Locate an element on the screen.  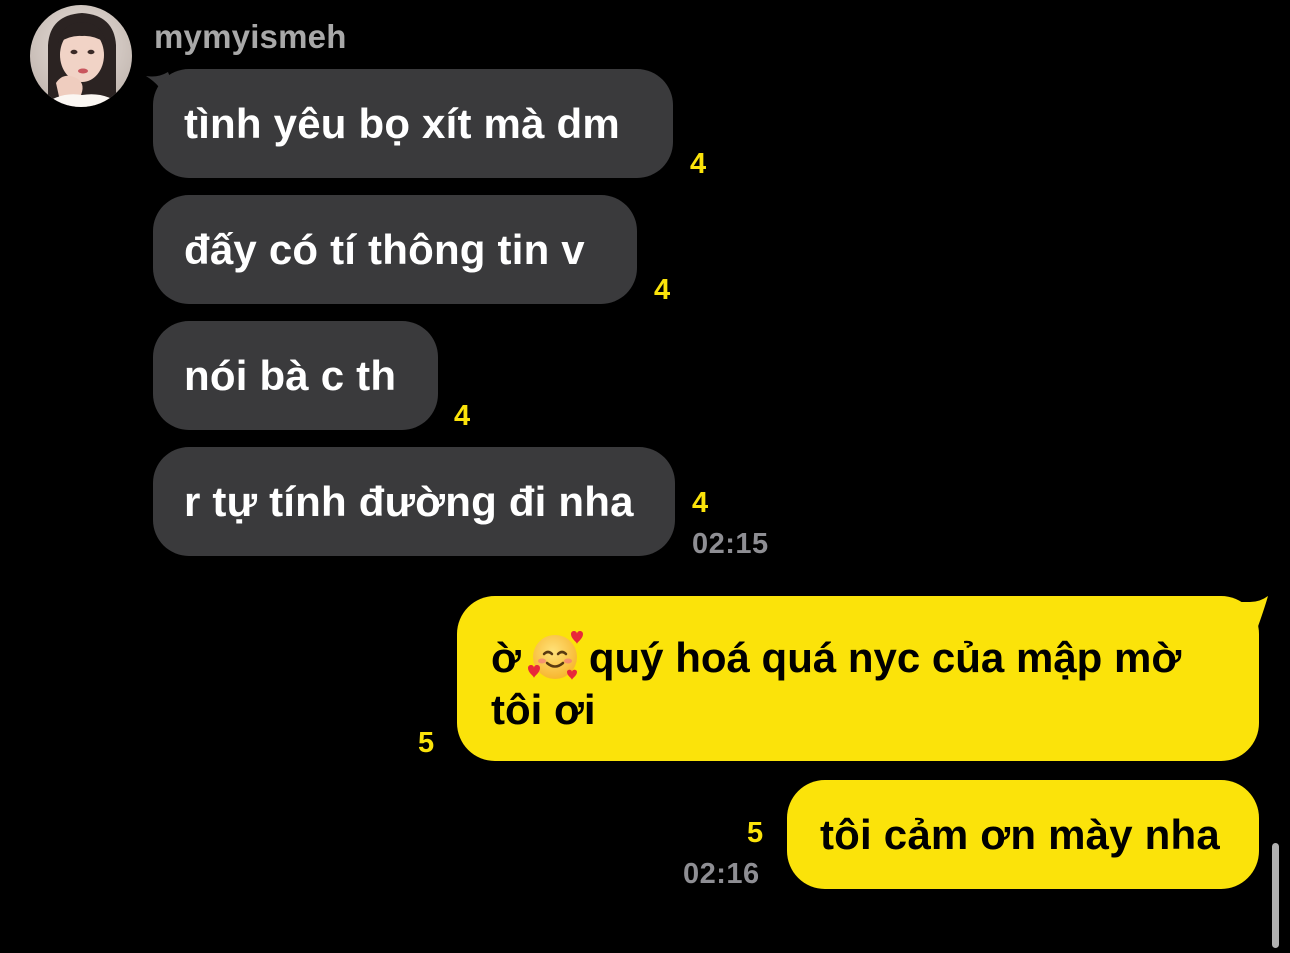
message-timestamp: 02:16 is located at coordinates (721, 874).